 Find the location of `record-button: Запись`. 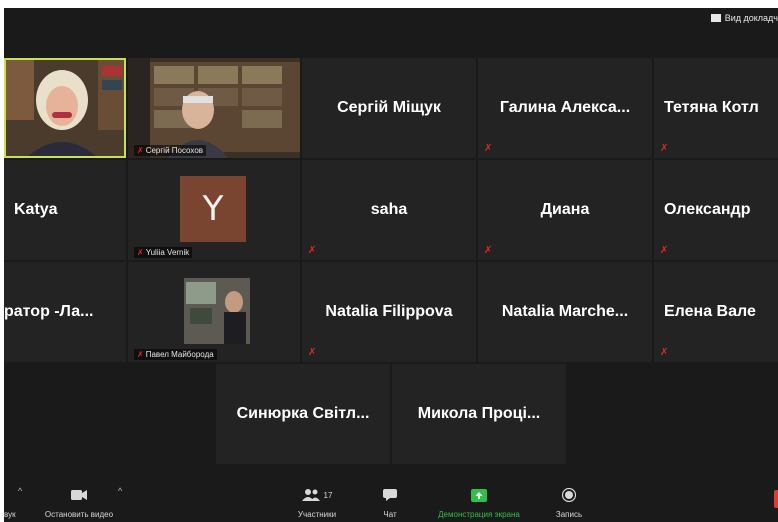

record-button: Запись is located at coordinates (569, 500).